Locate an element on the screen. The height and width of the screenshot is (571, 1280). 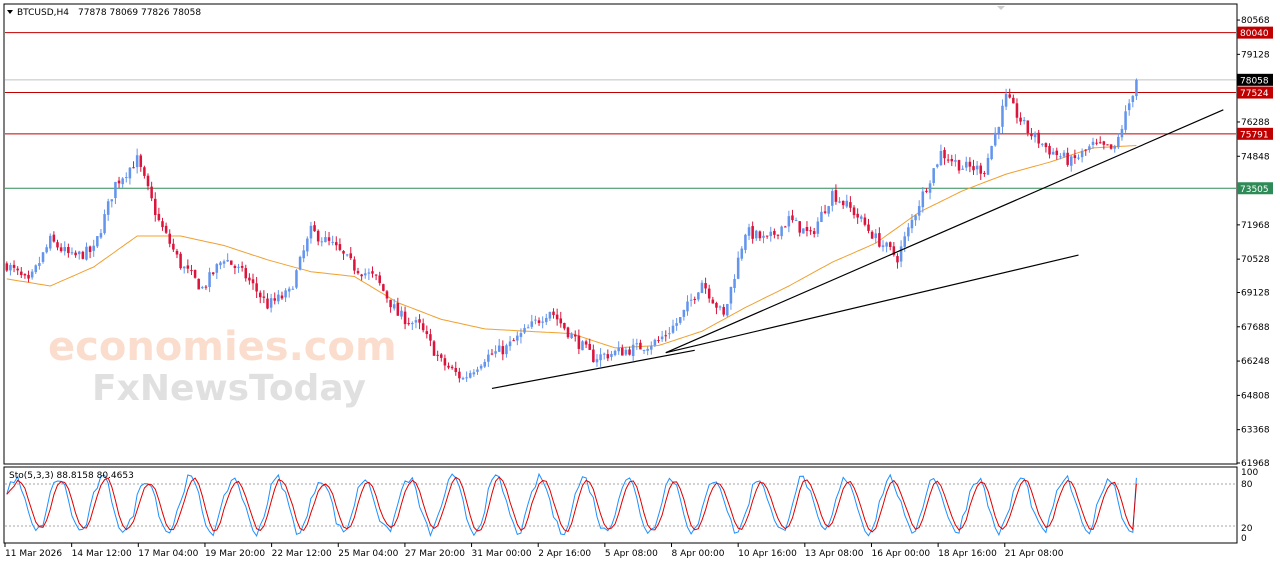
time-tick-label: 11 Mar 2026 is located at coordinates (33, 554).